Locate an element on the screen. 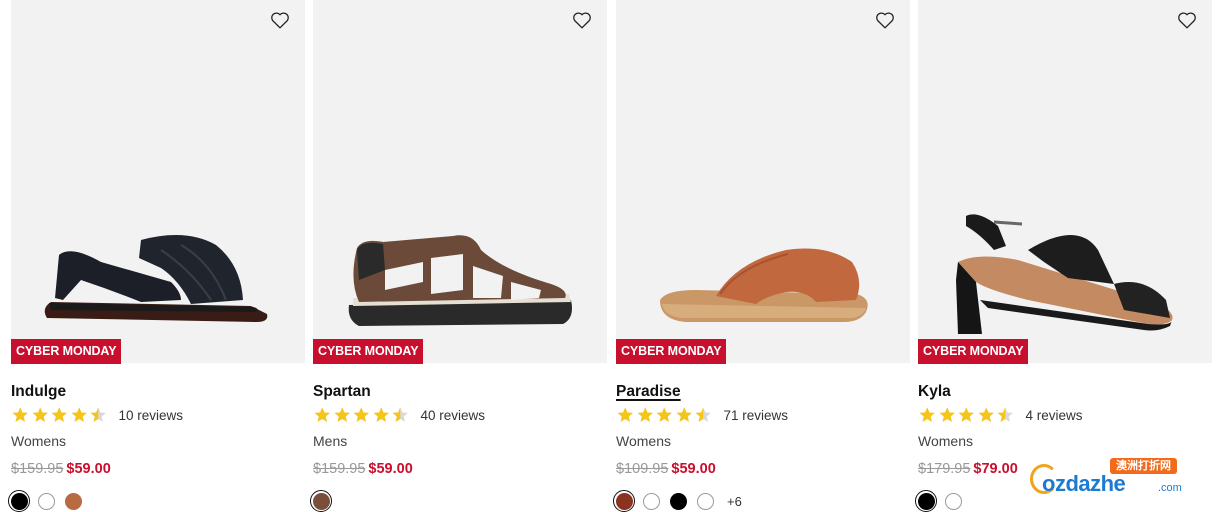 The height and width of the screenshot is (512, 1217). product-name: Kyla is located at coordinates (934, 392).